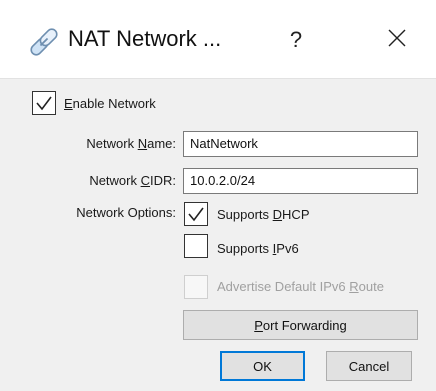 The height and width of the screenshot is (391, 436). Describe the element at coordinates (300, 286) in the screenshot. I see `advertise-ipv6-route-label: Advertise Default IPv6 Route` at that location.